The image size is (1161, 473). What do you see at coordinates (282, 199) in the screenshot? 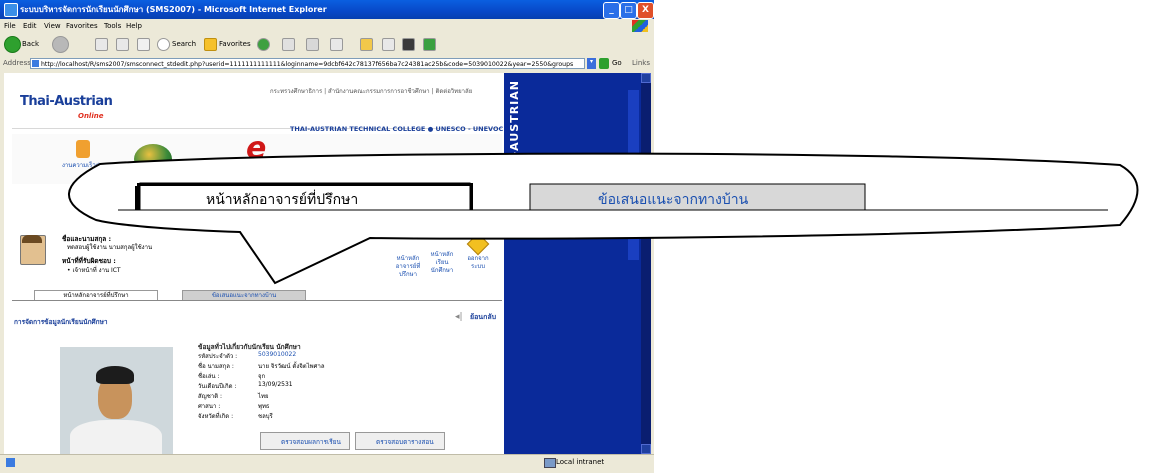
I see `callout-tab-active-label: หน้าหลักอาจารย์ที่ปรึกษา` at bounding box center [282, 199].